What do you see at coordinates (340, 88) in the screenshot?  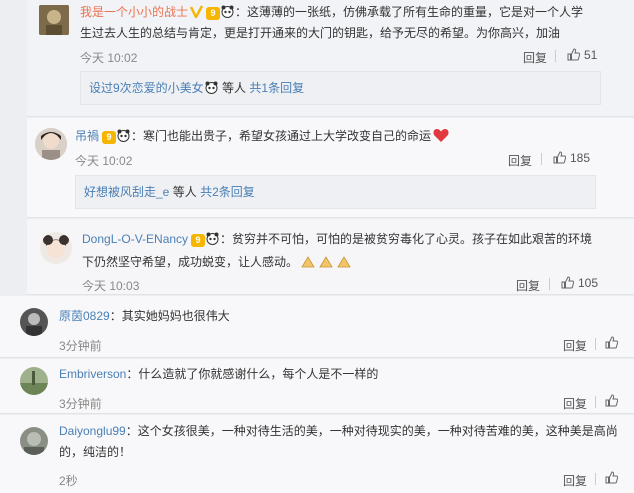 I see `reply-summary: 设过9次恋爱的小美女 等人 共1条回复` at bounding box center [340, 88].